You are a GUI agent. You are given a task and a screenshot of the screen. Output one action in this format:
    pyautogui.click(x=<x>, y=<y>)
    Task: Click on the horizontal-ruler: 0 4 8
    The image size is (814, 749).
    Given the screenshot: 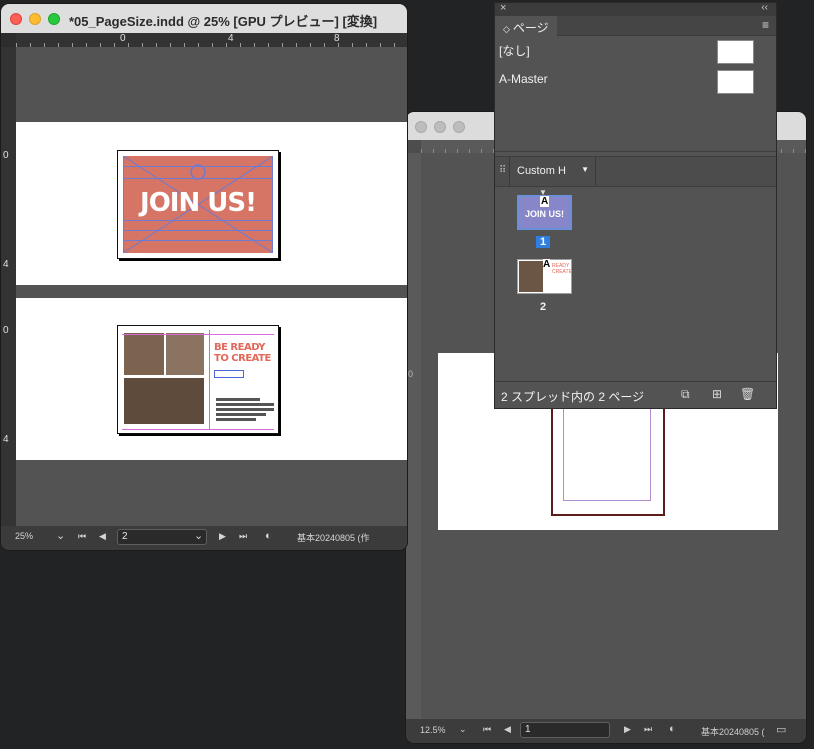 What is the action you would take?
    pyautogui.click(x=211, y=40)
    